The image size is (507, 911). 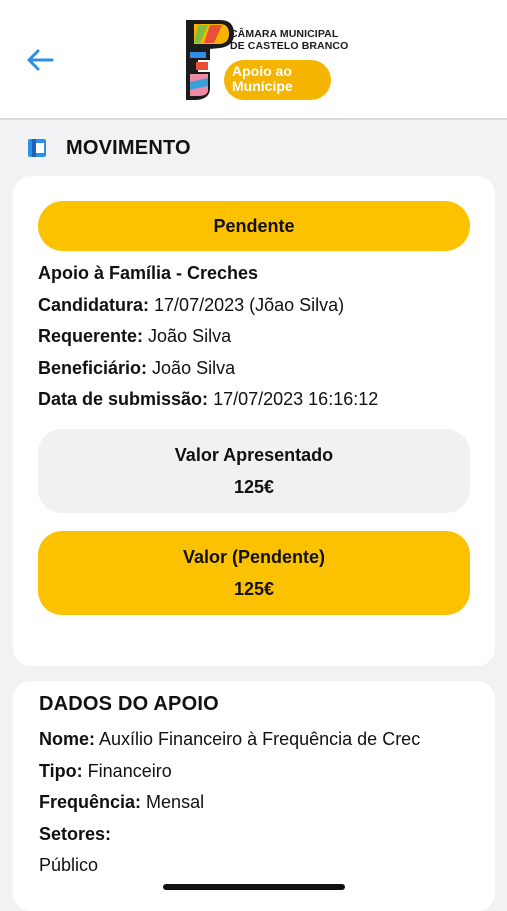 What do you see at coordinates (296, 399) in the screenshot?
I see `submission-date-value: 17/07/2023 16:16:12` at bounding box center [296, 399].